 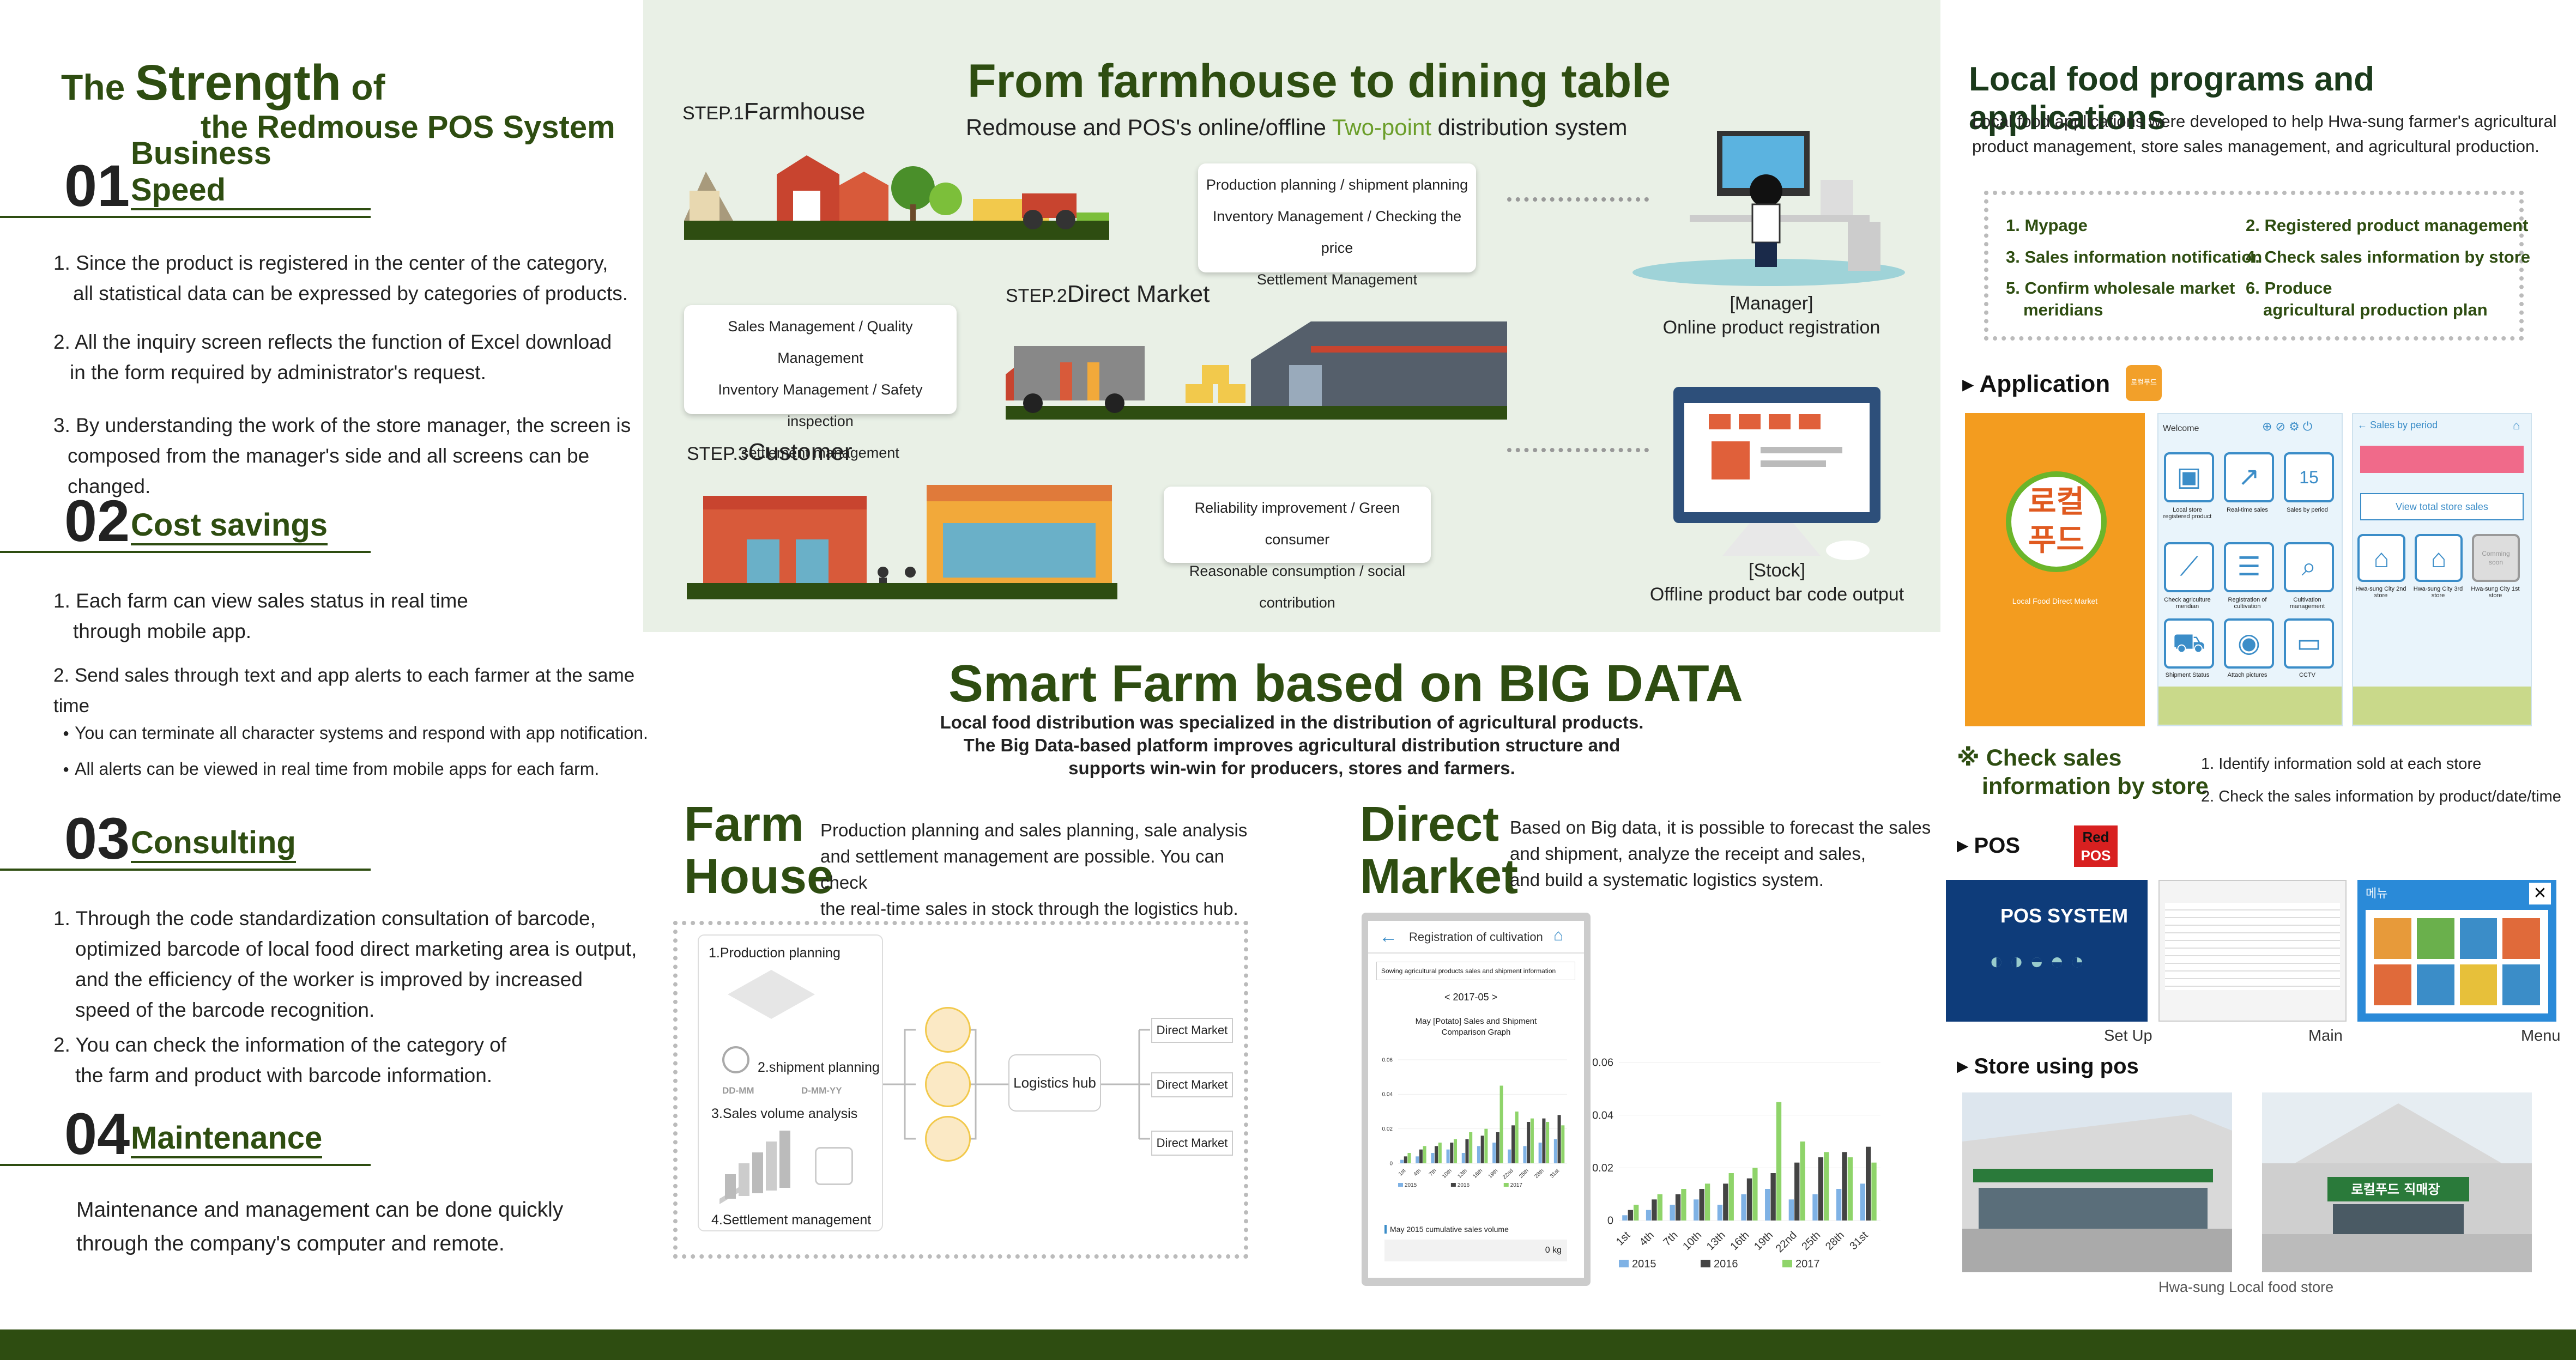 I want to click on cctv-icon: ▭, so click(x=2309, y=643).